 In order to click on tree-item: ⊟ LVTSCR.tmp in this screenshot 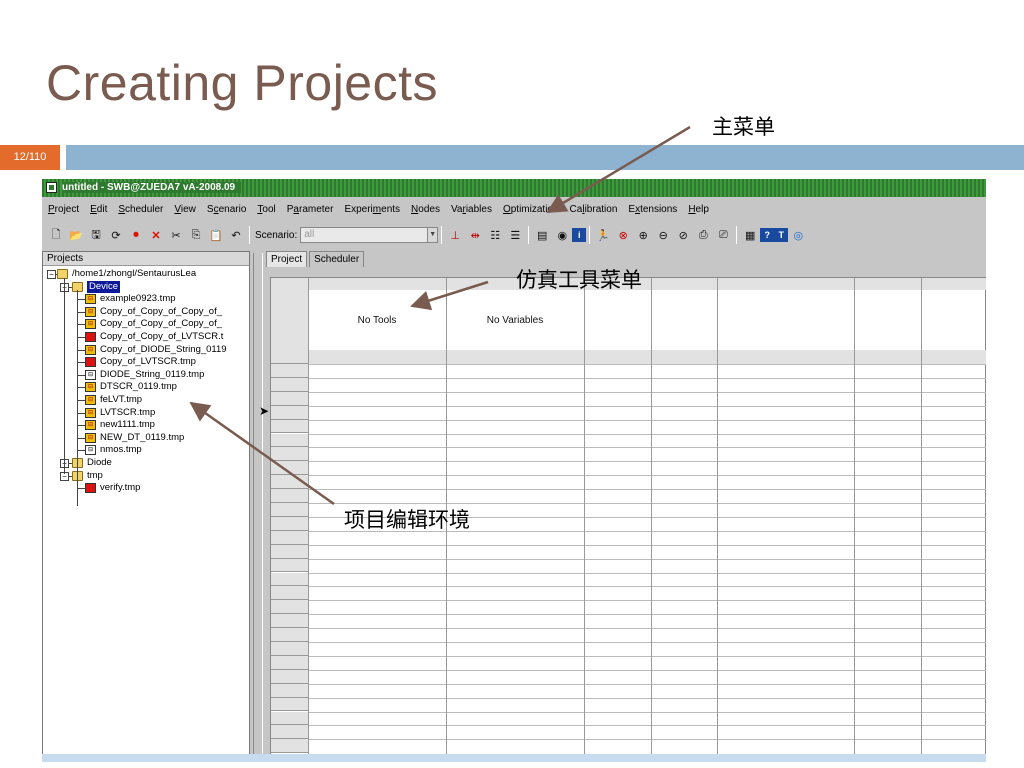, I will do `click(120, 413)`.